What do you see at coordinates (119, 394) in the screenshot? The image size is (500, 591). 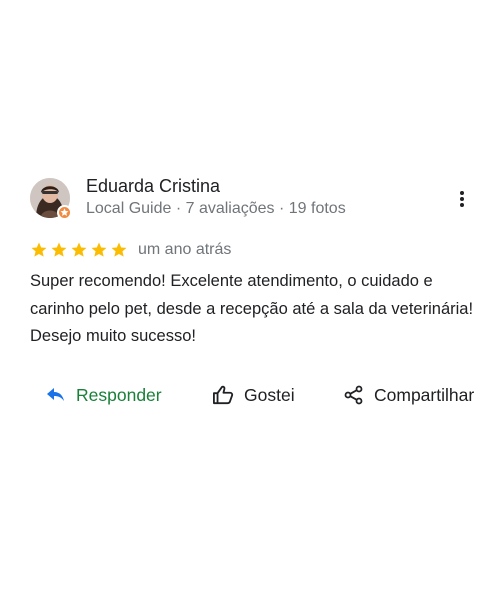 I see `reply-label: Responder` at bounding box center [119, 394].